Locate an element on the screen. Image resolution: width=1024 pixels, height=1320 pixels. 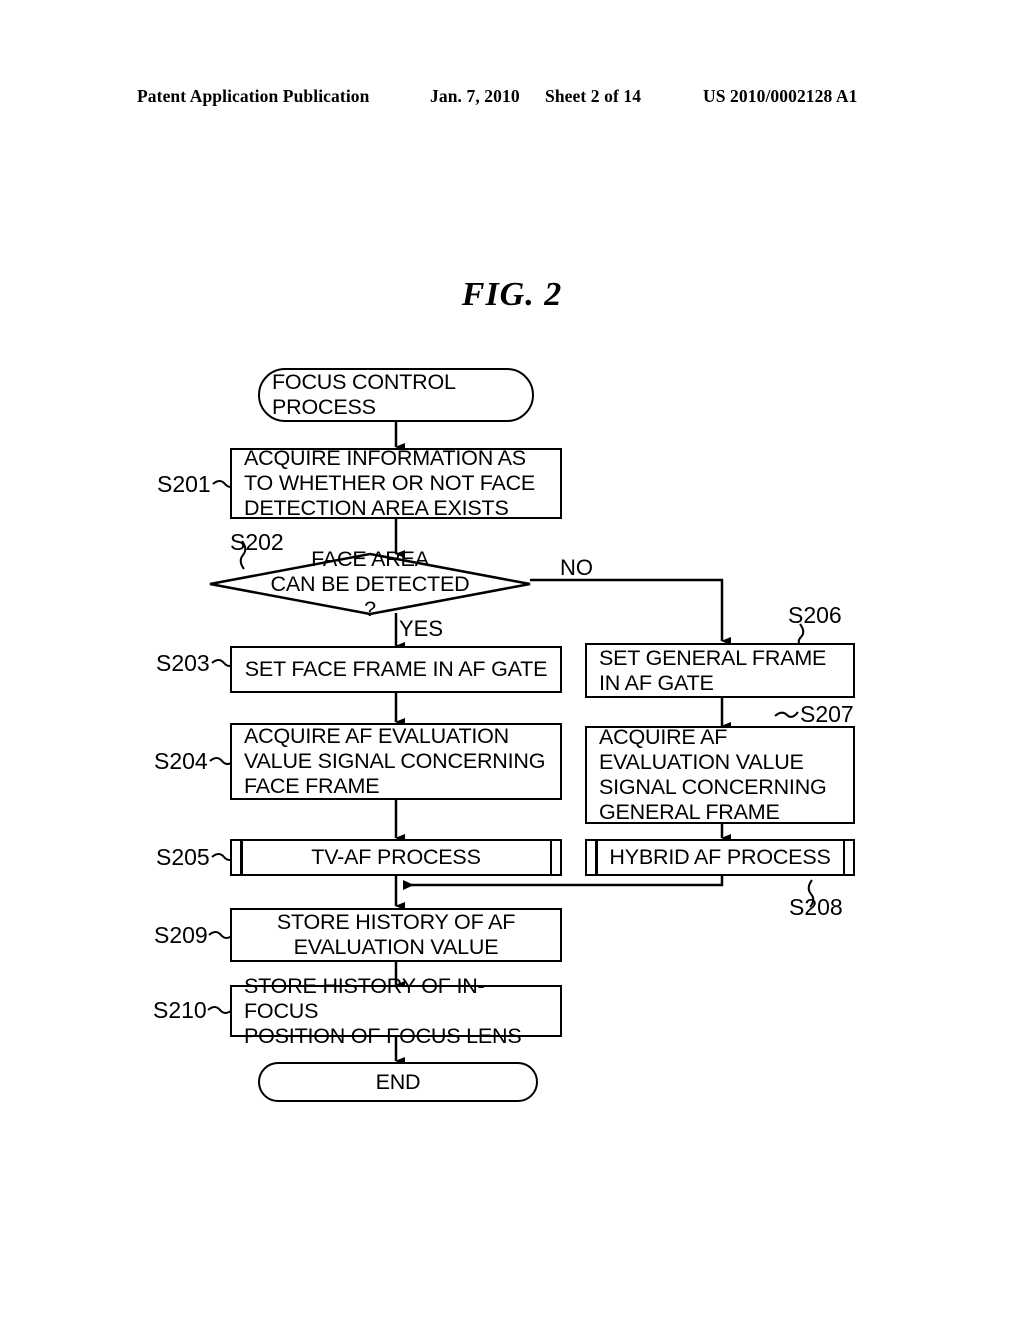
decision-diamond-shape is located at coordinates (370, 584).